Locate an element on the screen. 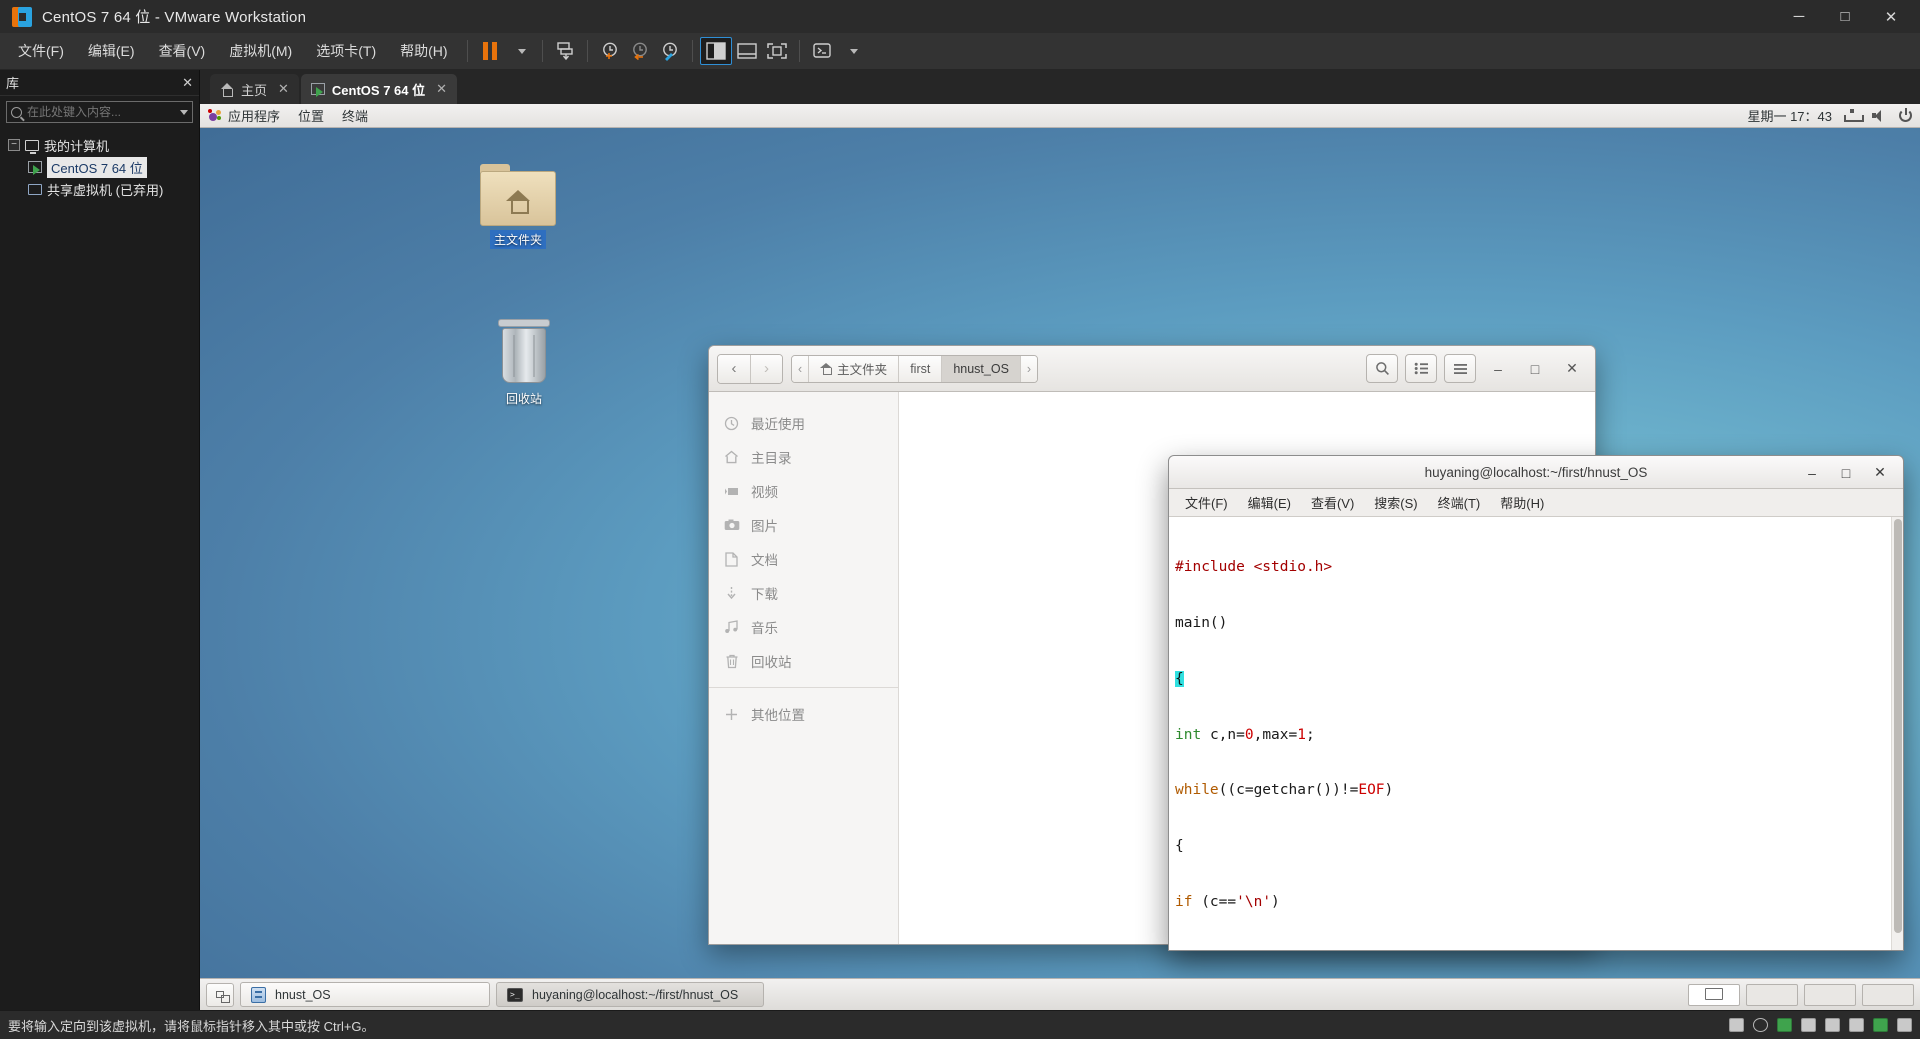 The image size is (1920, 1039). snapshot-add-button is located at coordinates (610, 51).